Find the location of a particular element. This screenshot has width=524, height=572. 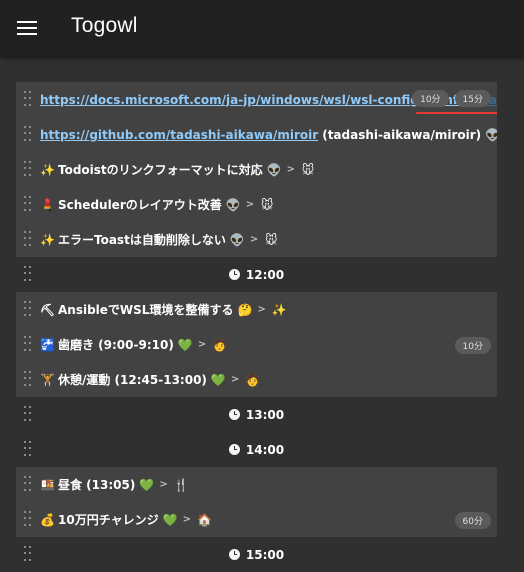

estimate-badge: 15分 is located at coordinates (472, 98).